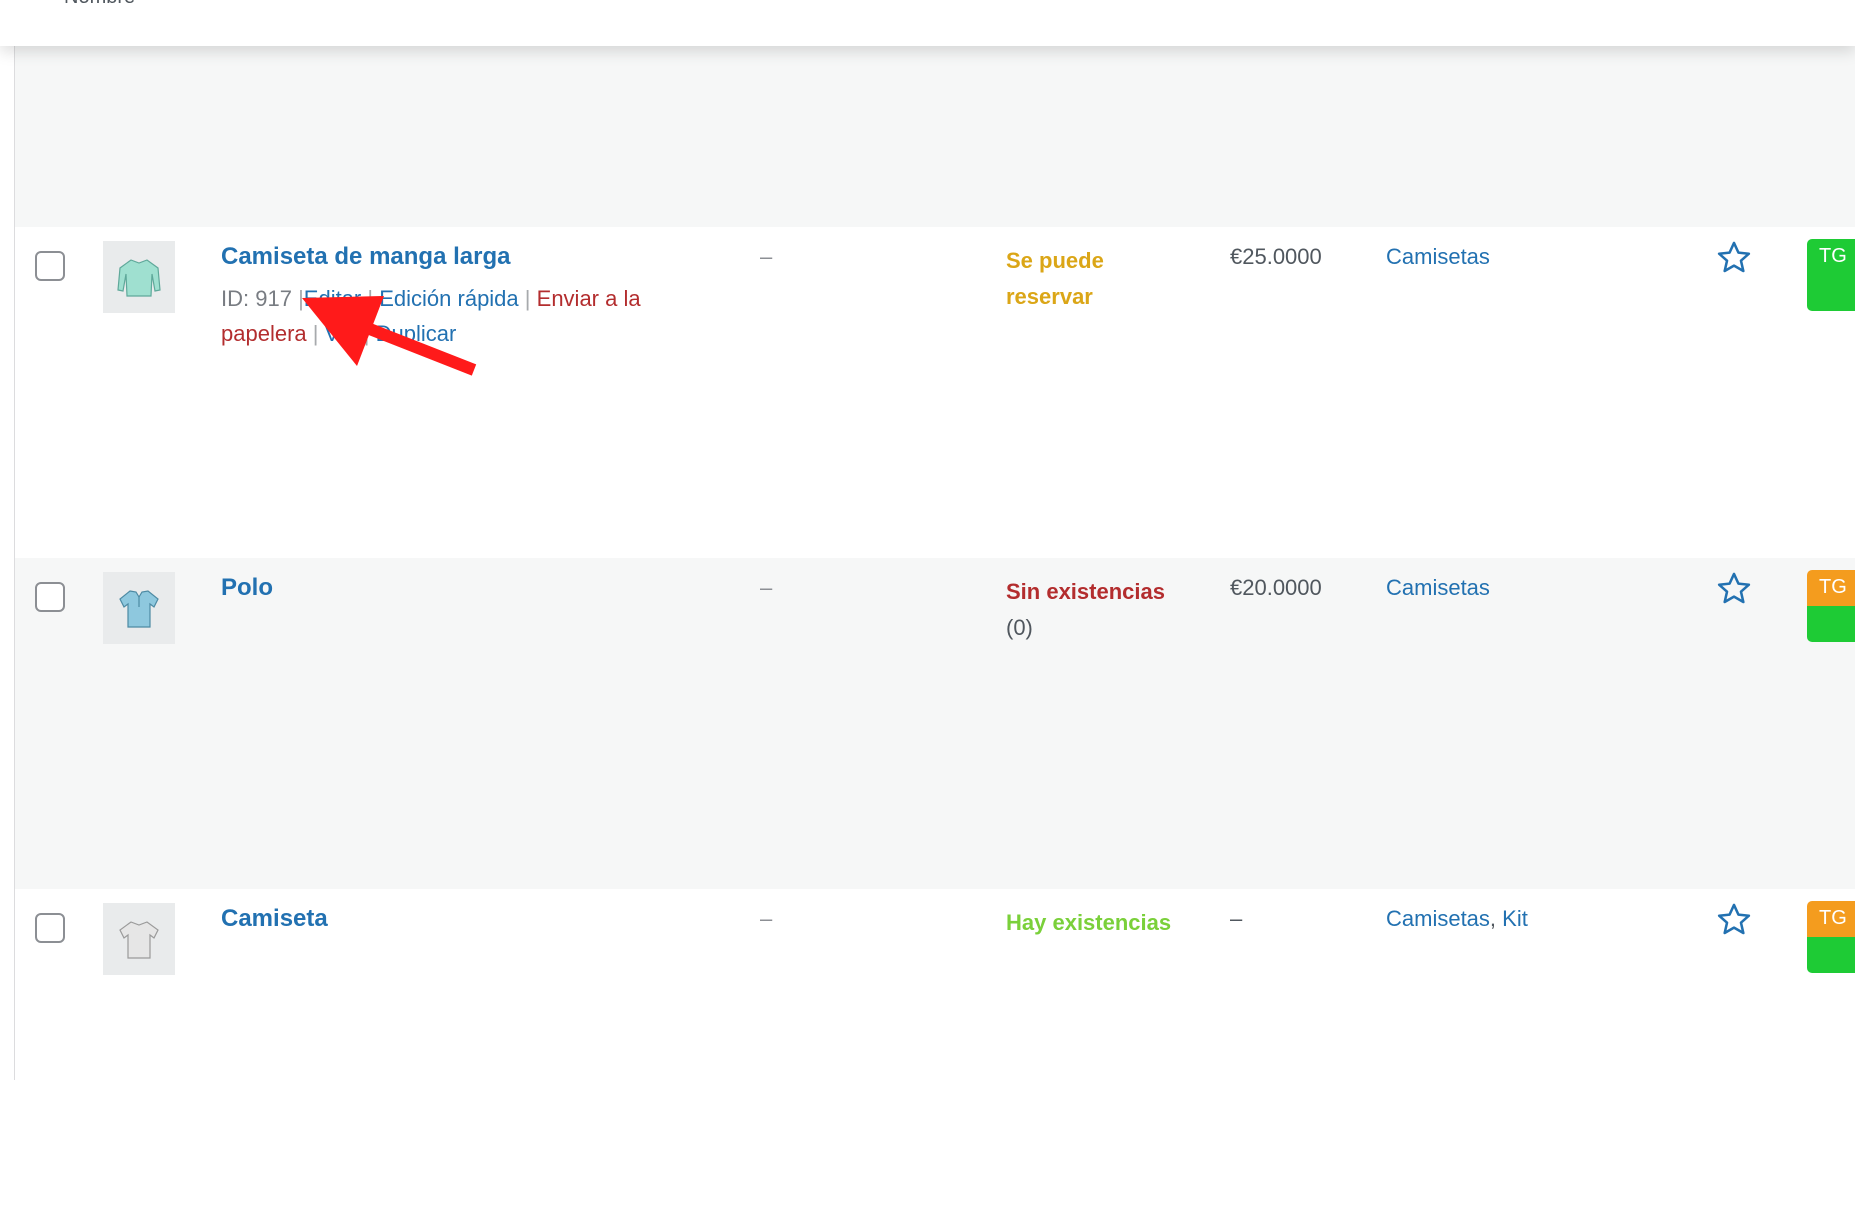 This screenshot has width=1855, height=1220. What do you see at coordinates (389, 336) in the screenshot?
I see `red-arrow-icon` at bounding box center [389, 336].